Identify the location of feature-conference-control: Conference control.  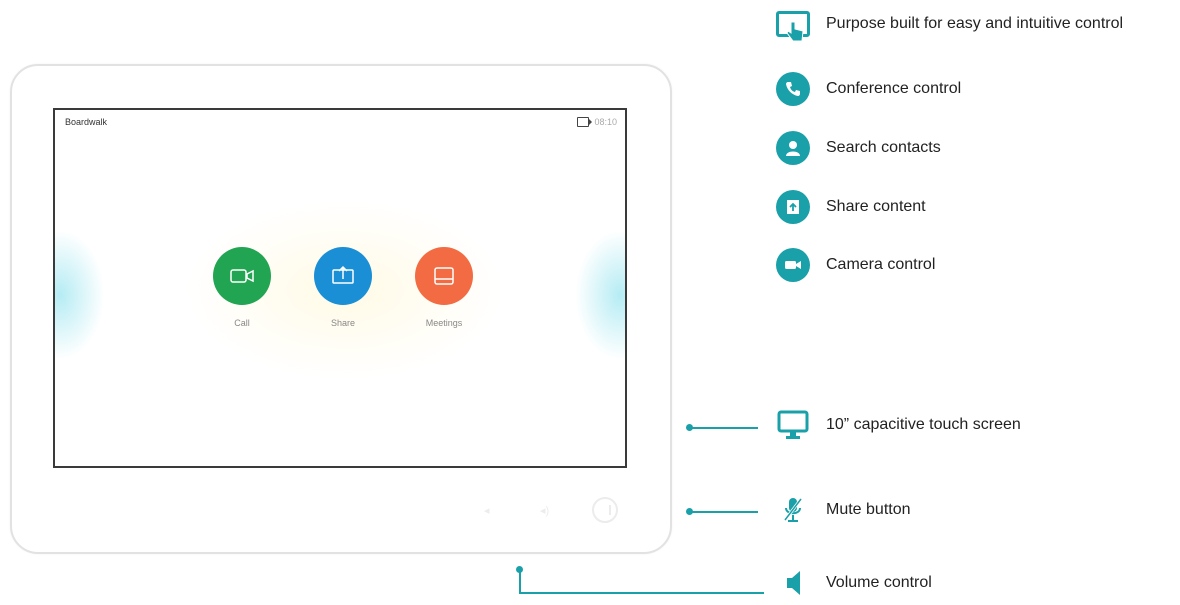
(868, 89).